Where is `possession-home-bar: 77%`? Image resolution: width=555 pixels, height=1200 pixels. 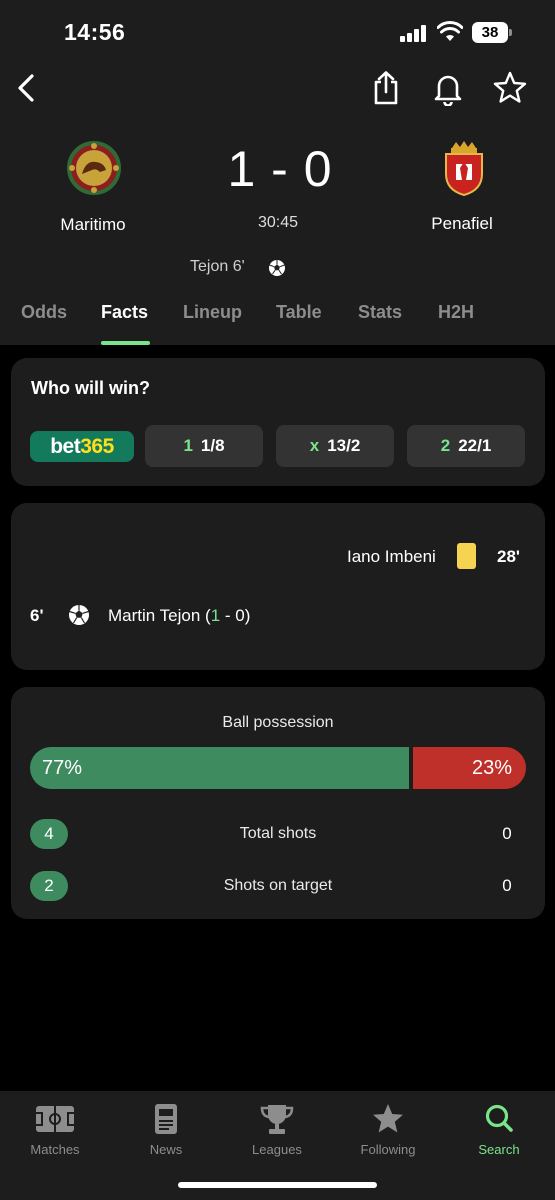 possession-home-bar: 77% is located at coordinates (219, 768).